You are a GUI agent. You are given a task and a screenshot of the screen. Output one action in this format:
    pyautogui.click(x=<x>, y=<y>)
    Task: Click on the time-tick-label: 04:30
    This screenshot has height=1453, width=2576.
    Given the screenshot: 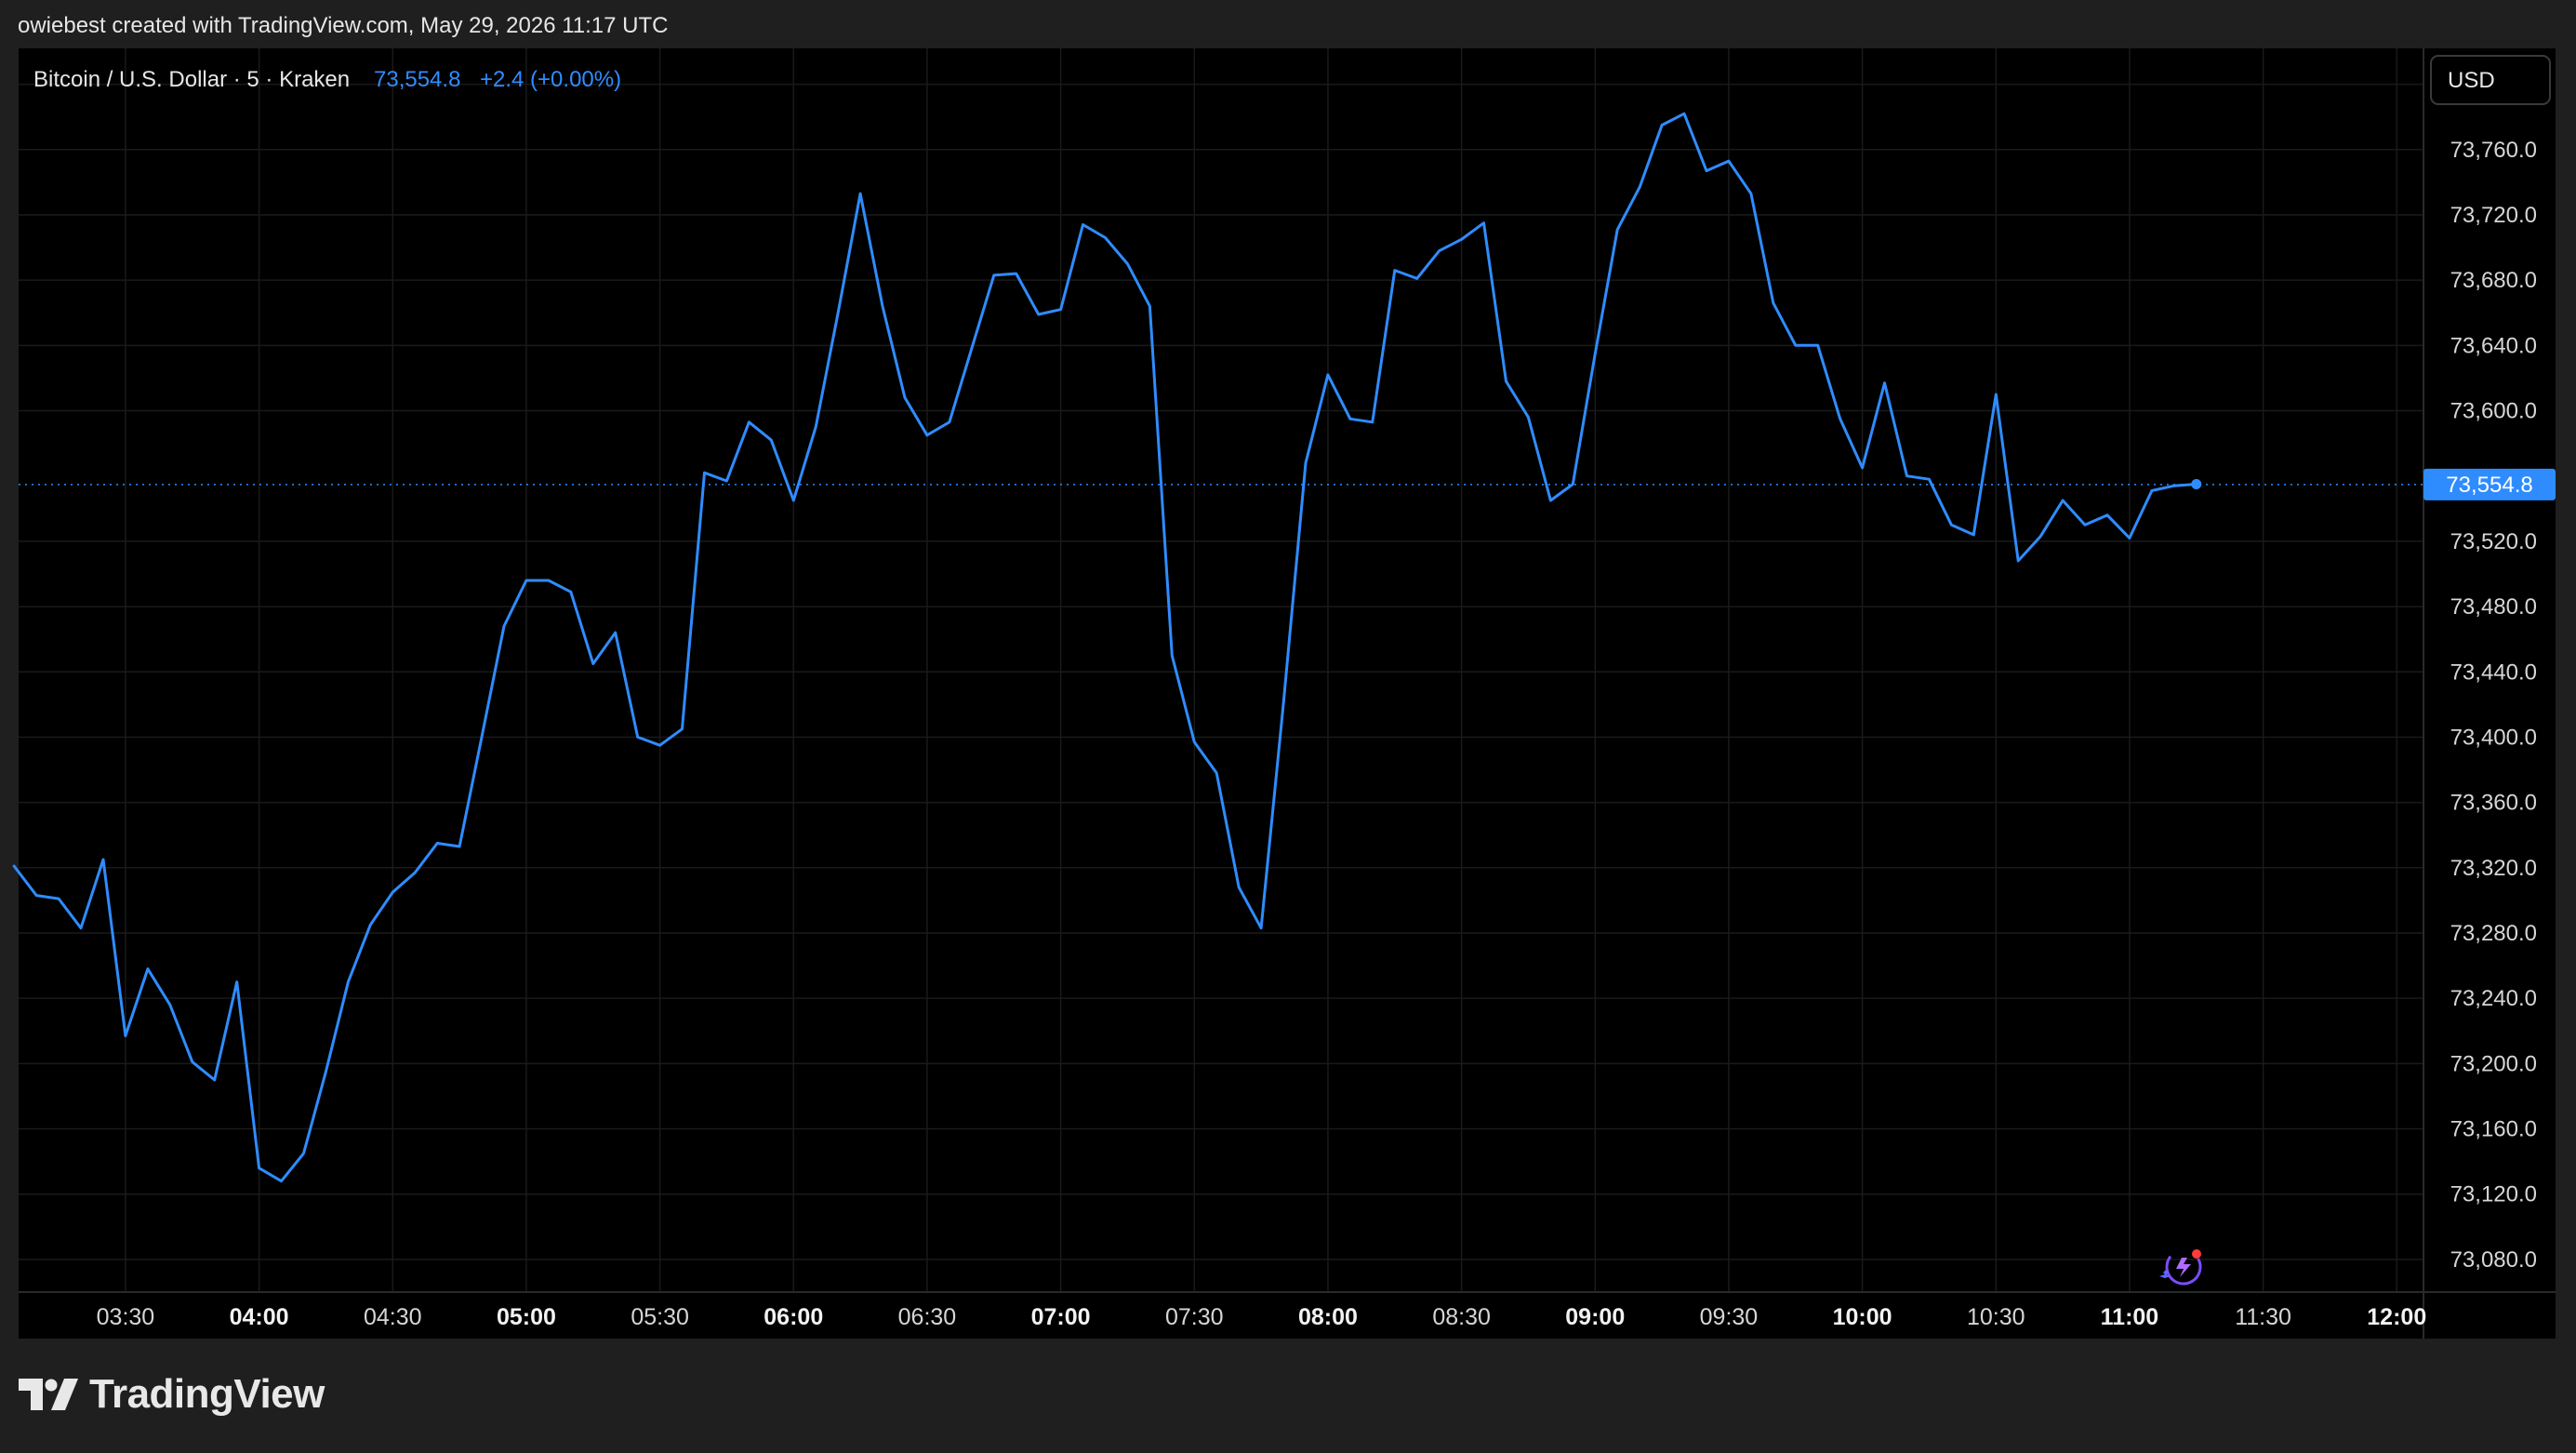 What is the action you would take?
    pyautogui.click(x=393, y=1317)
    